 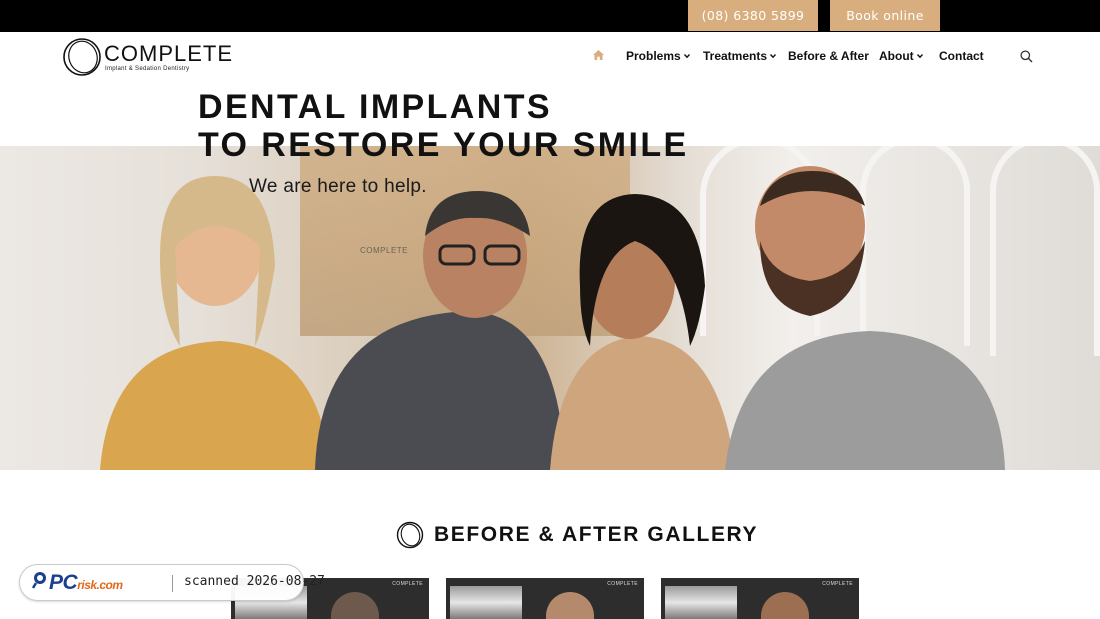 I want to click on hero-subtitle: We are here to help., so click(x=338, y=186).